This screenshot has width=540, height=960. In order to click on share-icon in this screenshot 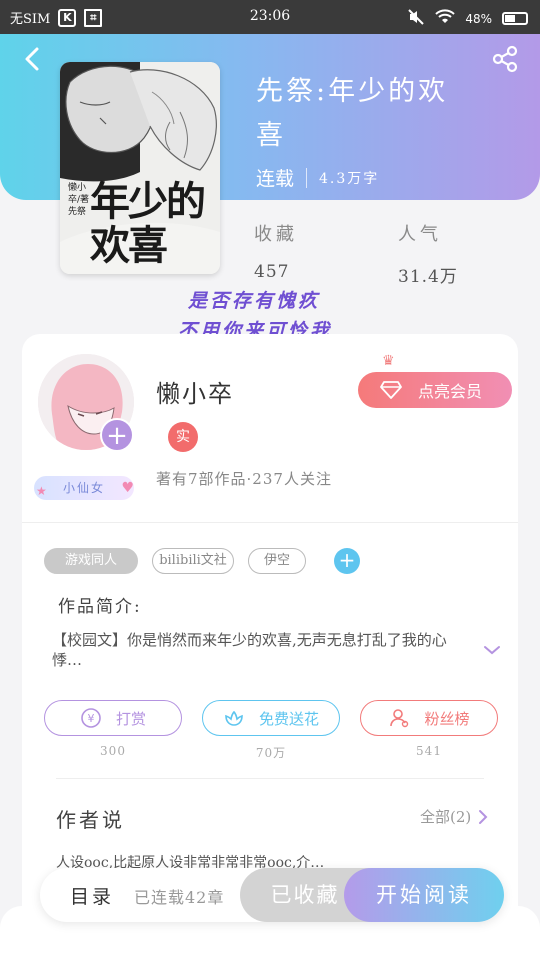, I will do `click(505, 59)`.